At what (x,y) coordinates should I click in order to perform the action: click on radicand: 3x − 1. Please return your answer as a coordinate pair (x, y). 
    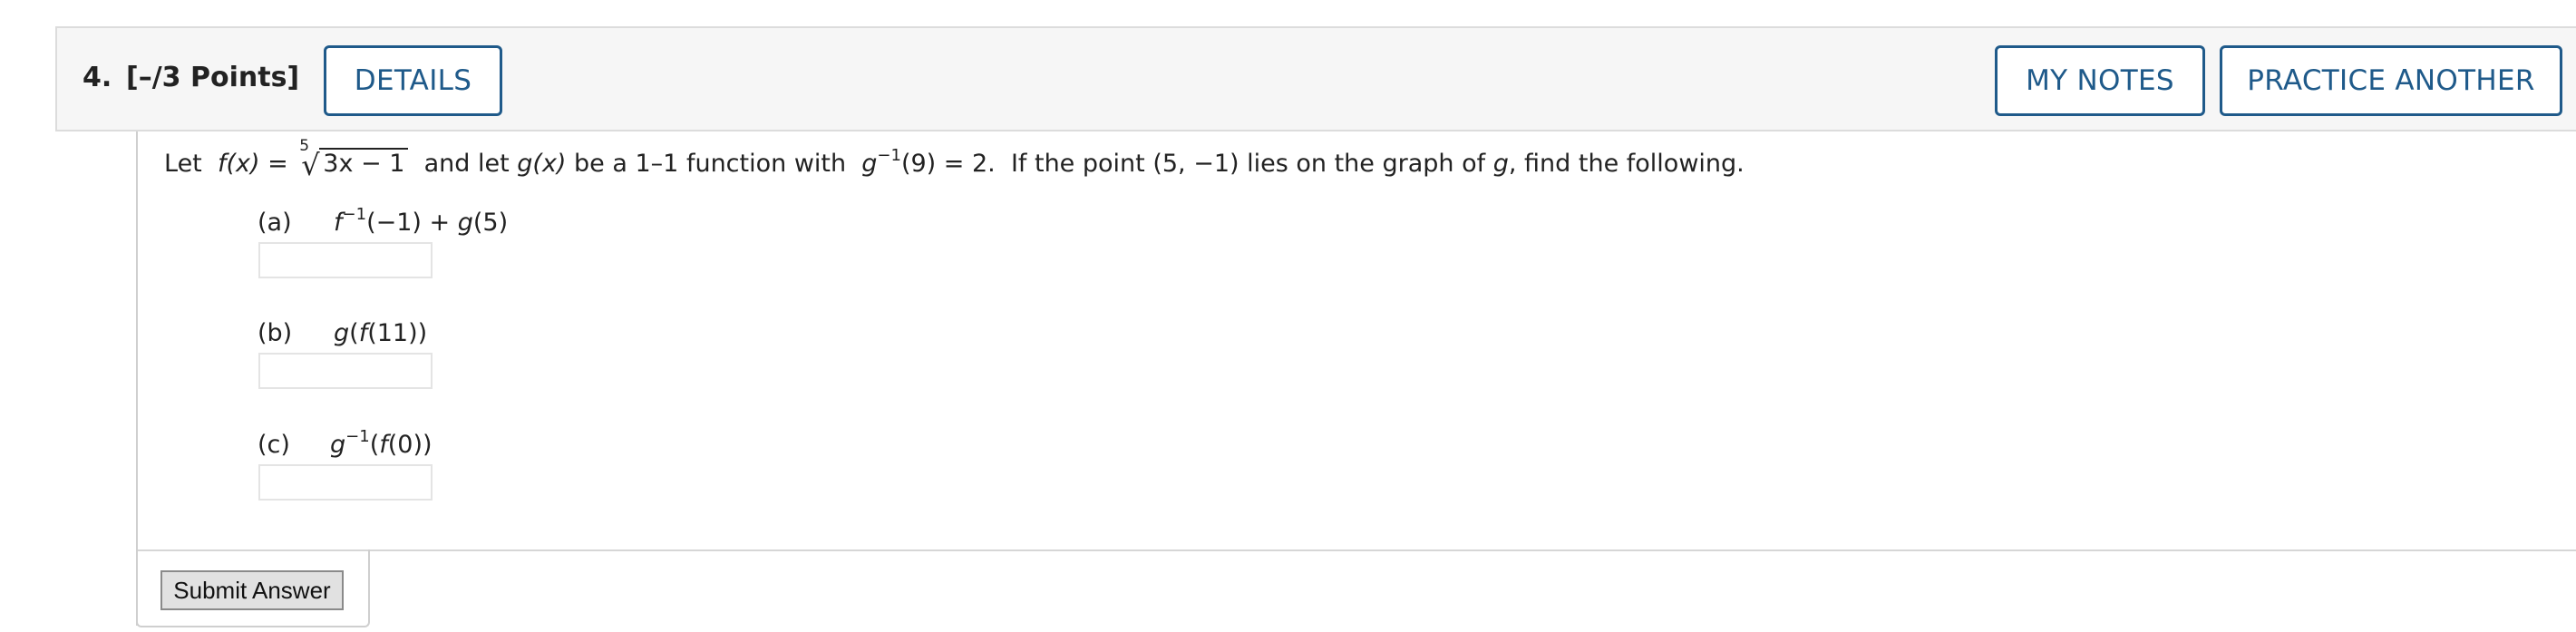
    Looking at the image, I should click on (364, 163).